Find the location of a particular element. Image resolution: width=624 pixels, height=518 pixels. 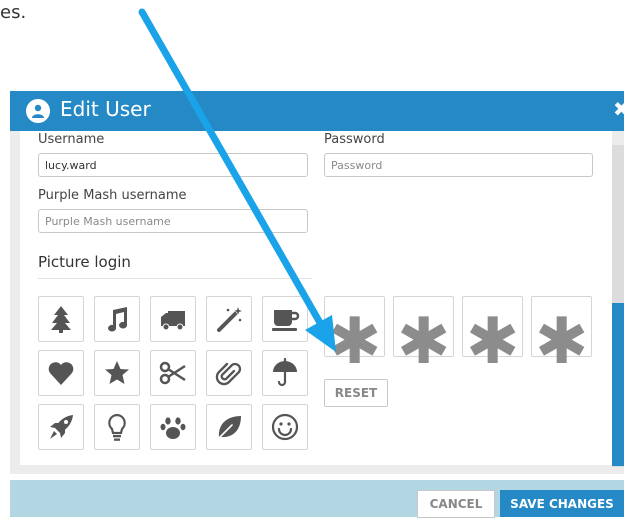

pic-tree is located at coordinates (61, 319).